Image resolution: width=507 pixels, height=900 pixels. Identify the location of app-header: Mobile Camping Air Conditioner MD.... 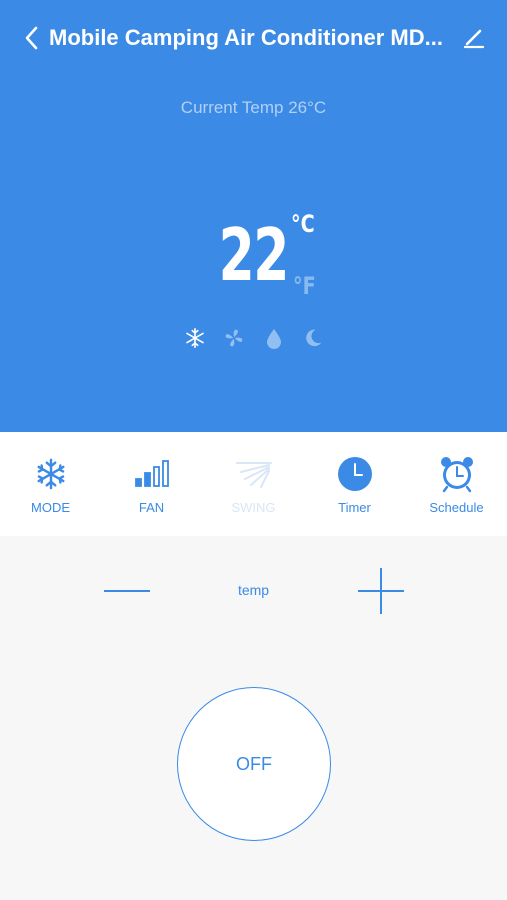
(253, 38).